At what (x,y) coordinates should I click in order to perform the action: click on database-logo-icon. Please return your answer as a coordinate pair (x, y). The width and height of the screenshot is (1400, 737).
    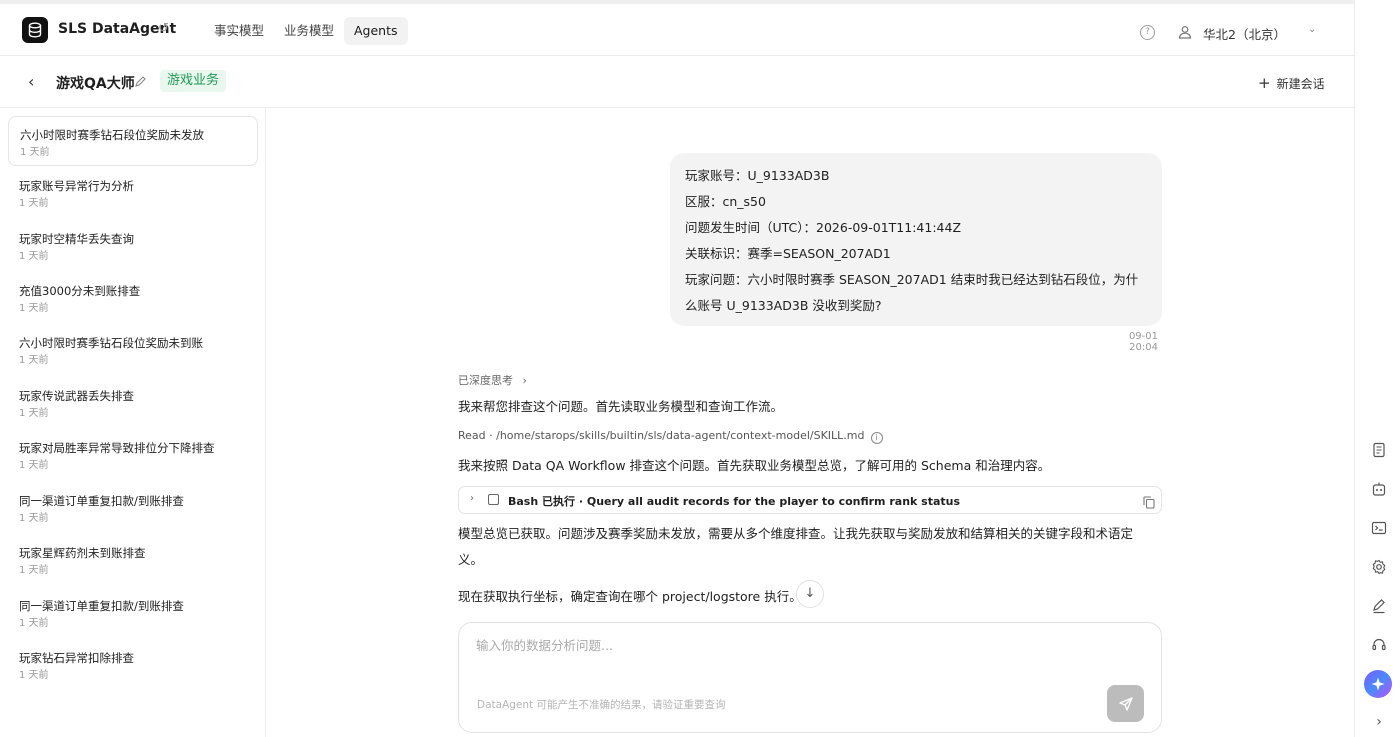
    Looking at the image, I should click on (35, 30).